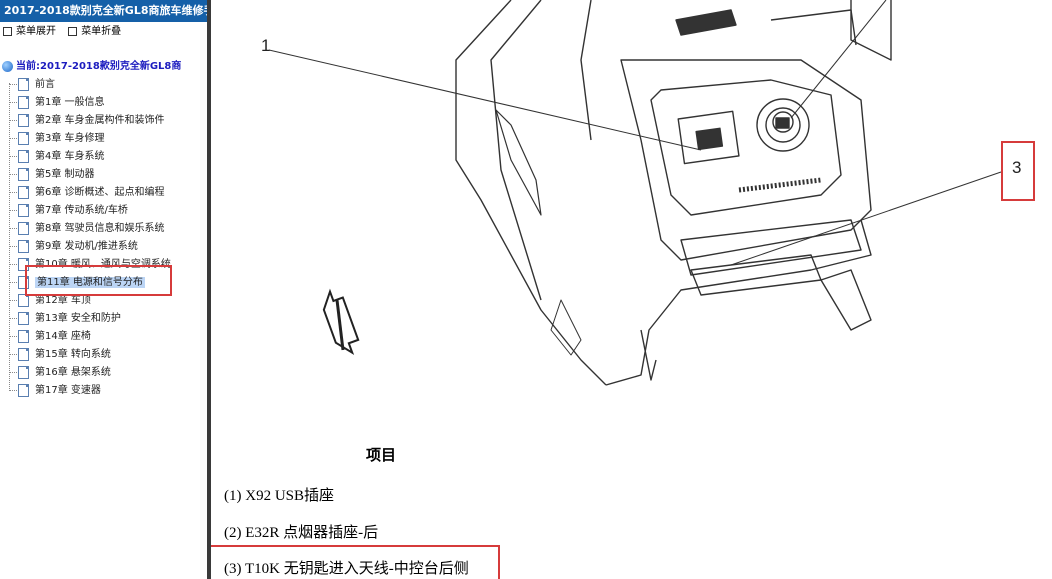 This screenshot has width=1052, height=579. I want to click on tree-item-label: 第5章 制动器, so click(65, 174).